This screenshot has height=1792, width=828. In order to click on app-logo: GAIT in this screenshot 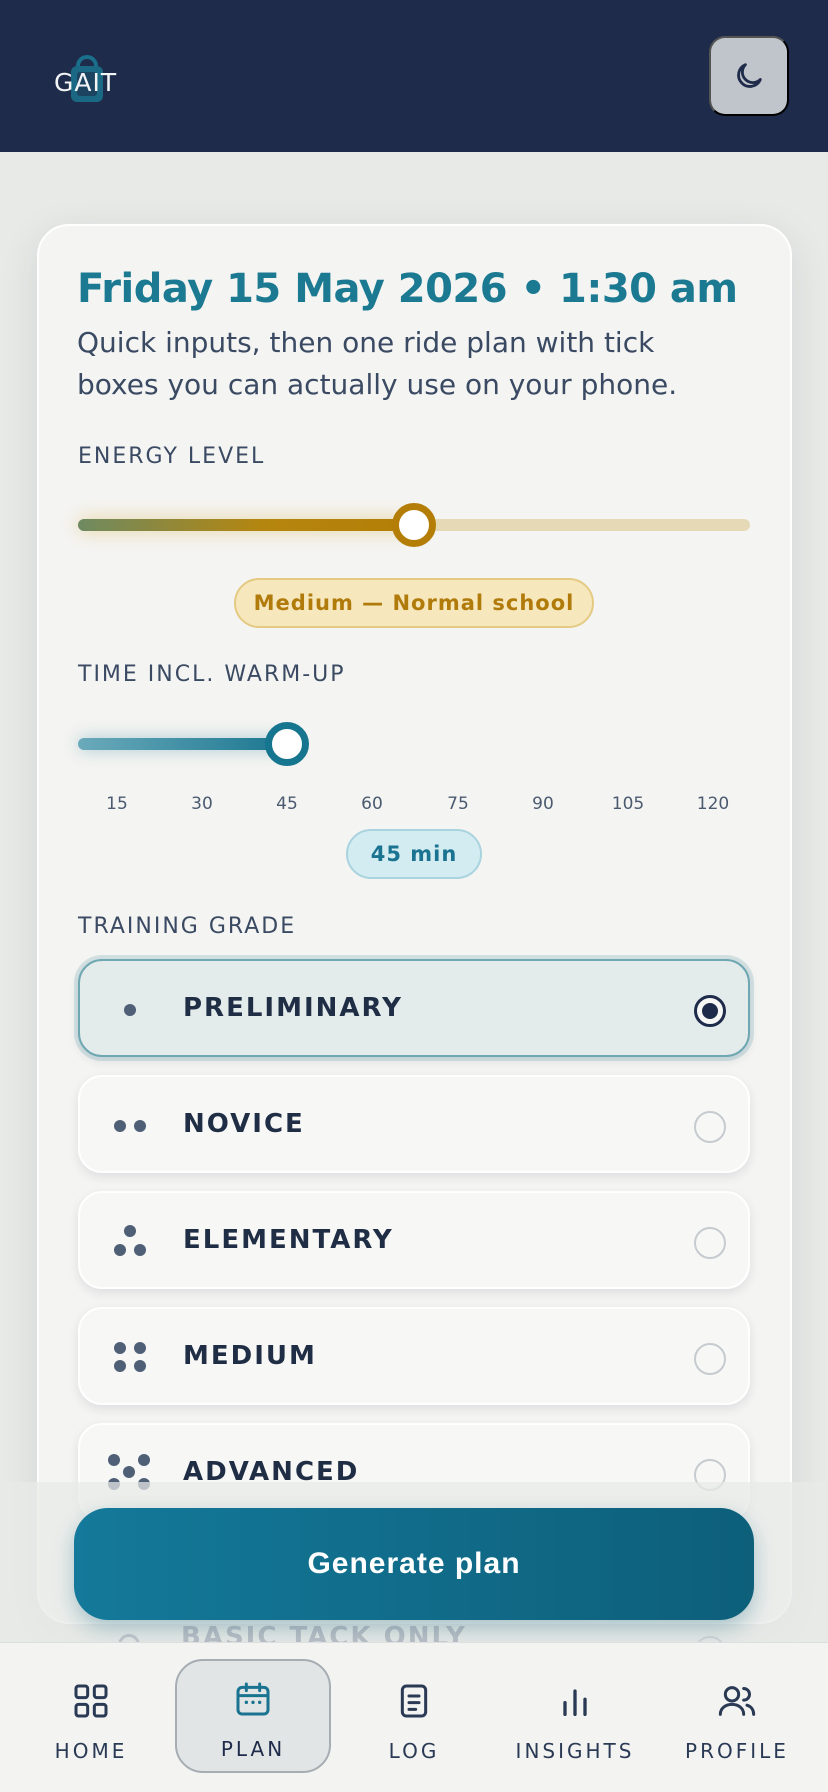, I will do `click(94, 78)`.